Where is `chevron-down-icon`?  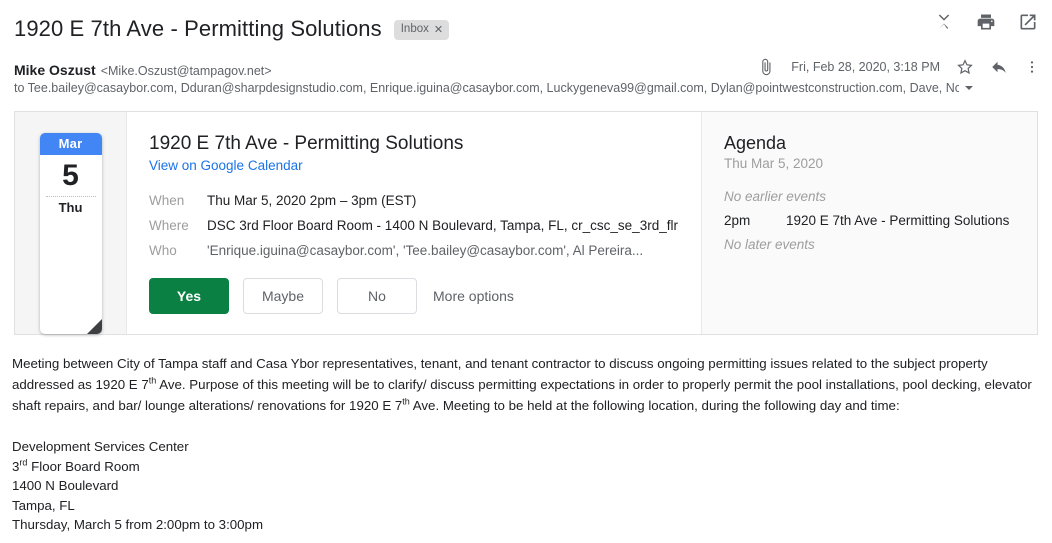
chevron-down-icon is located at coordinates (969, 88).